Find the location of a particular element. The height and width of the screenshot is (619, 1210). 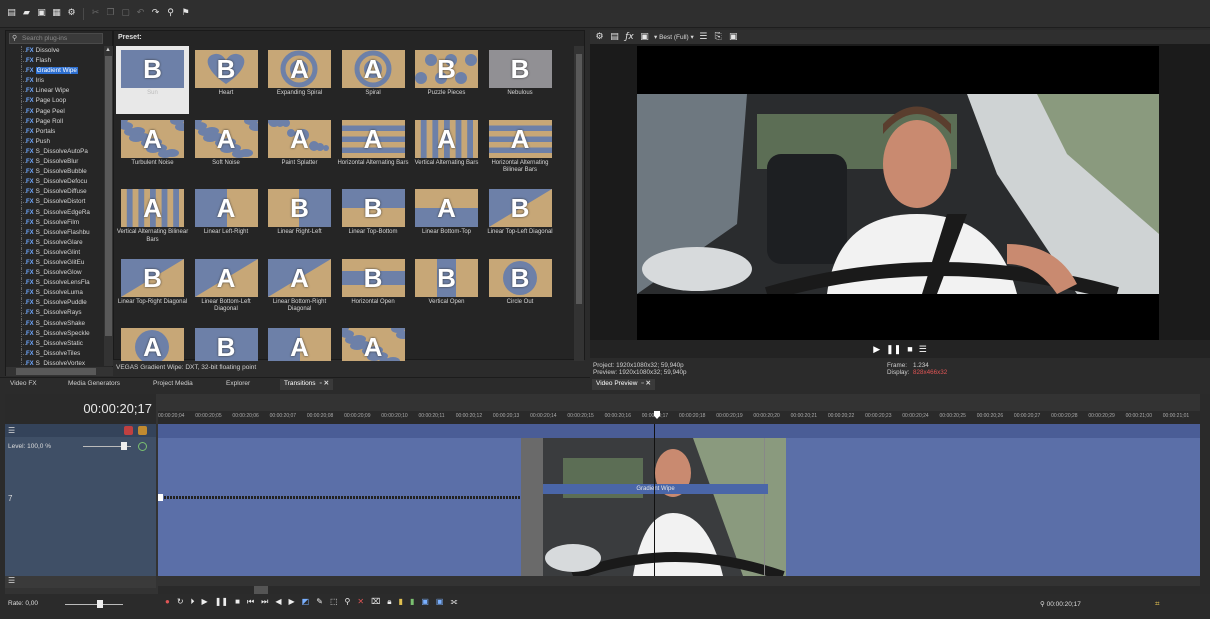

preset-item: A Linear Bottom-Right Diagonal is located at coordinates (299, 289).